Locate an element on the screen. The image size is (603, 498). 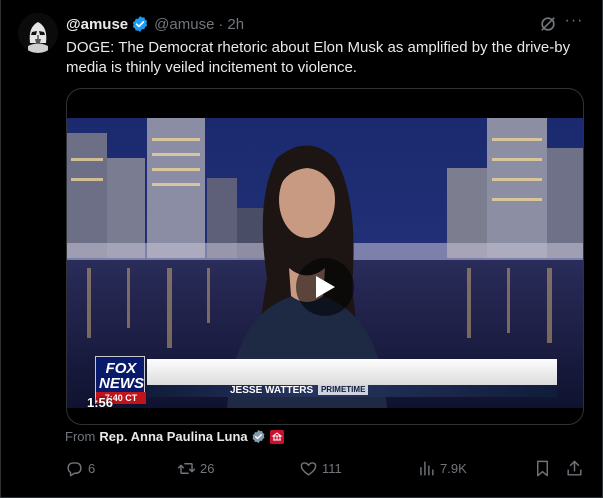
repost-icon is located at coordinates (186, 468).